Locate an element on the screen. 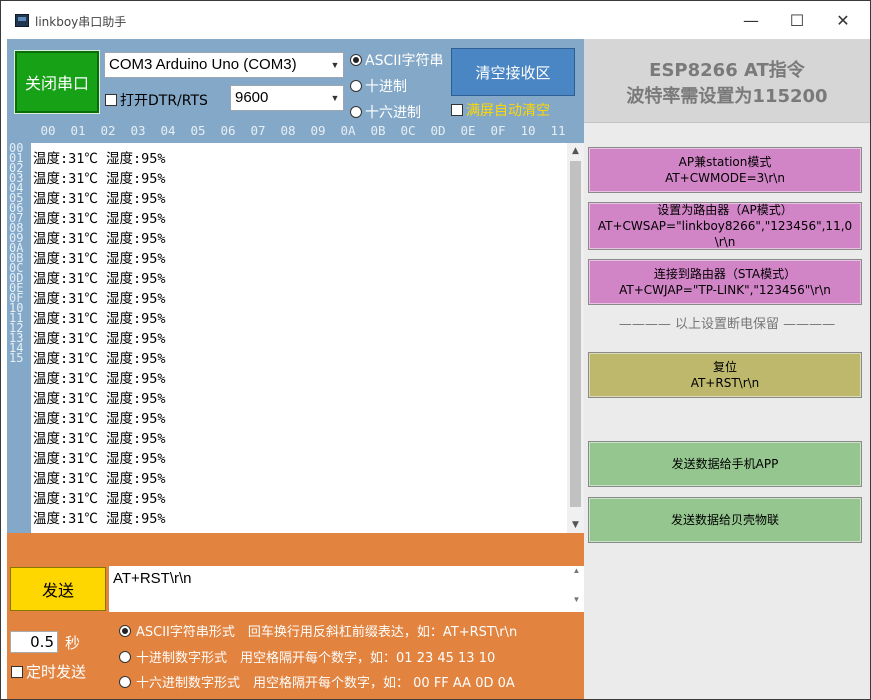 The height and width of the screenshot is (700, 871). rx-mode-ascii-label: ASCII字符串 is located at coordinates (404, 61).